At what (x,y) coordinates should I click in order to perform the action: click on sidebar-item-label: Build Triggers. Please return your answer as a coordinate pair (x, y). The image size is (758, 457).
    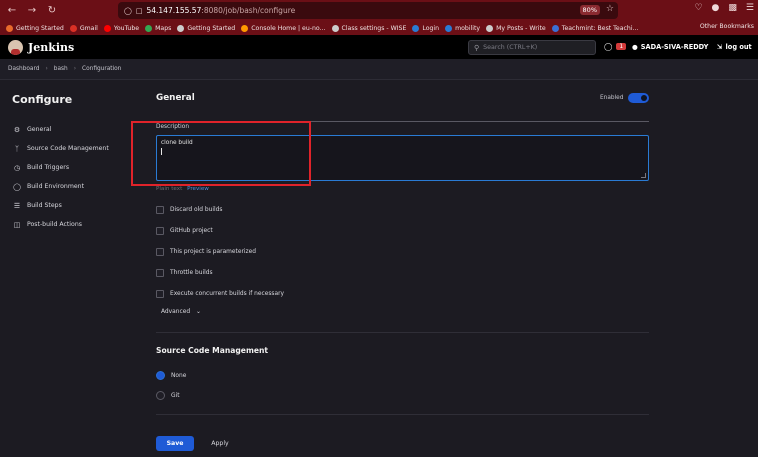
    Looking at the image, I should click on (48, 167).